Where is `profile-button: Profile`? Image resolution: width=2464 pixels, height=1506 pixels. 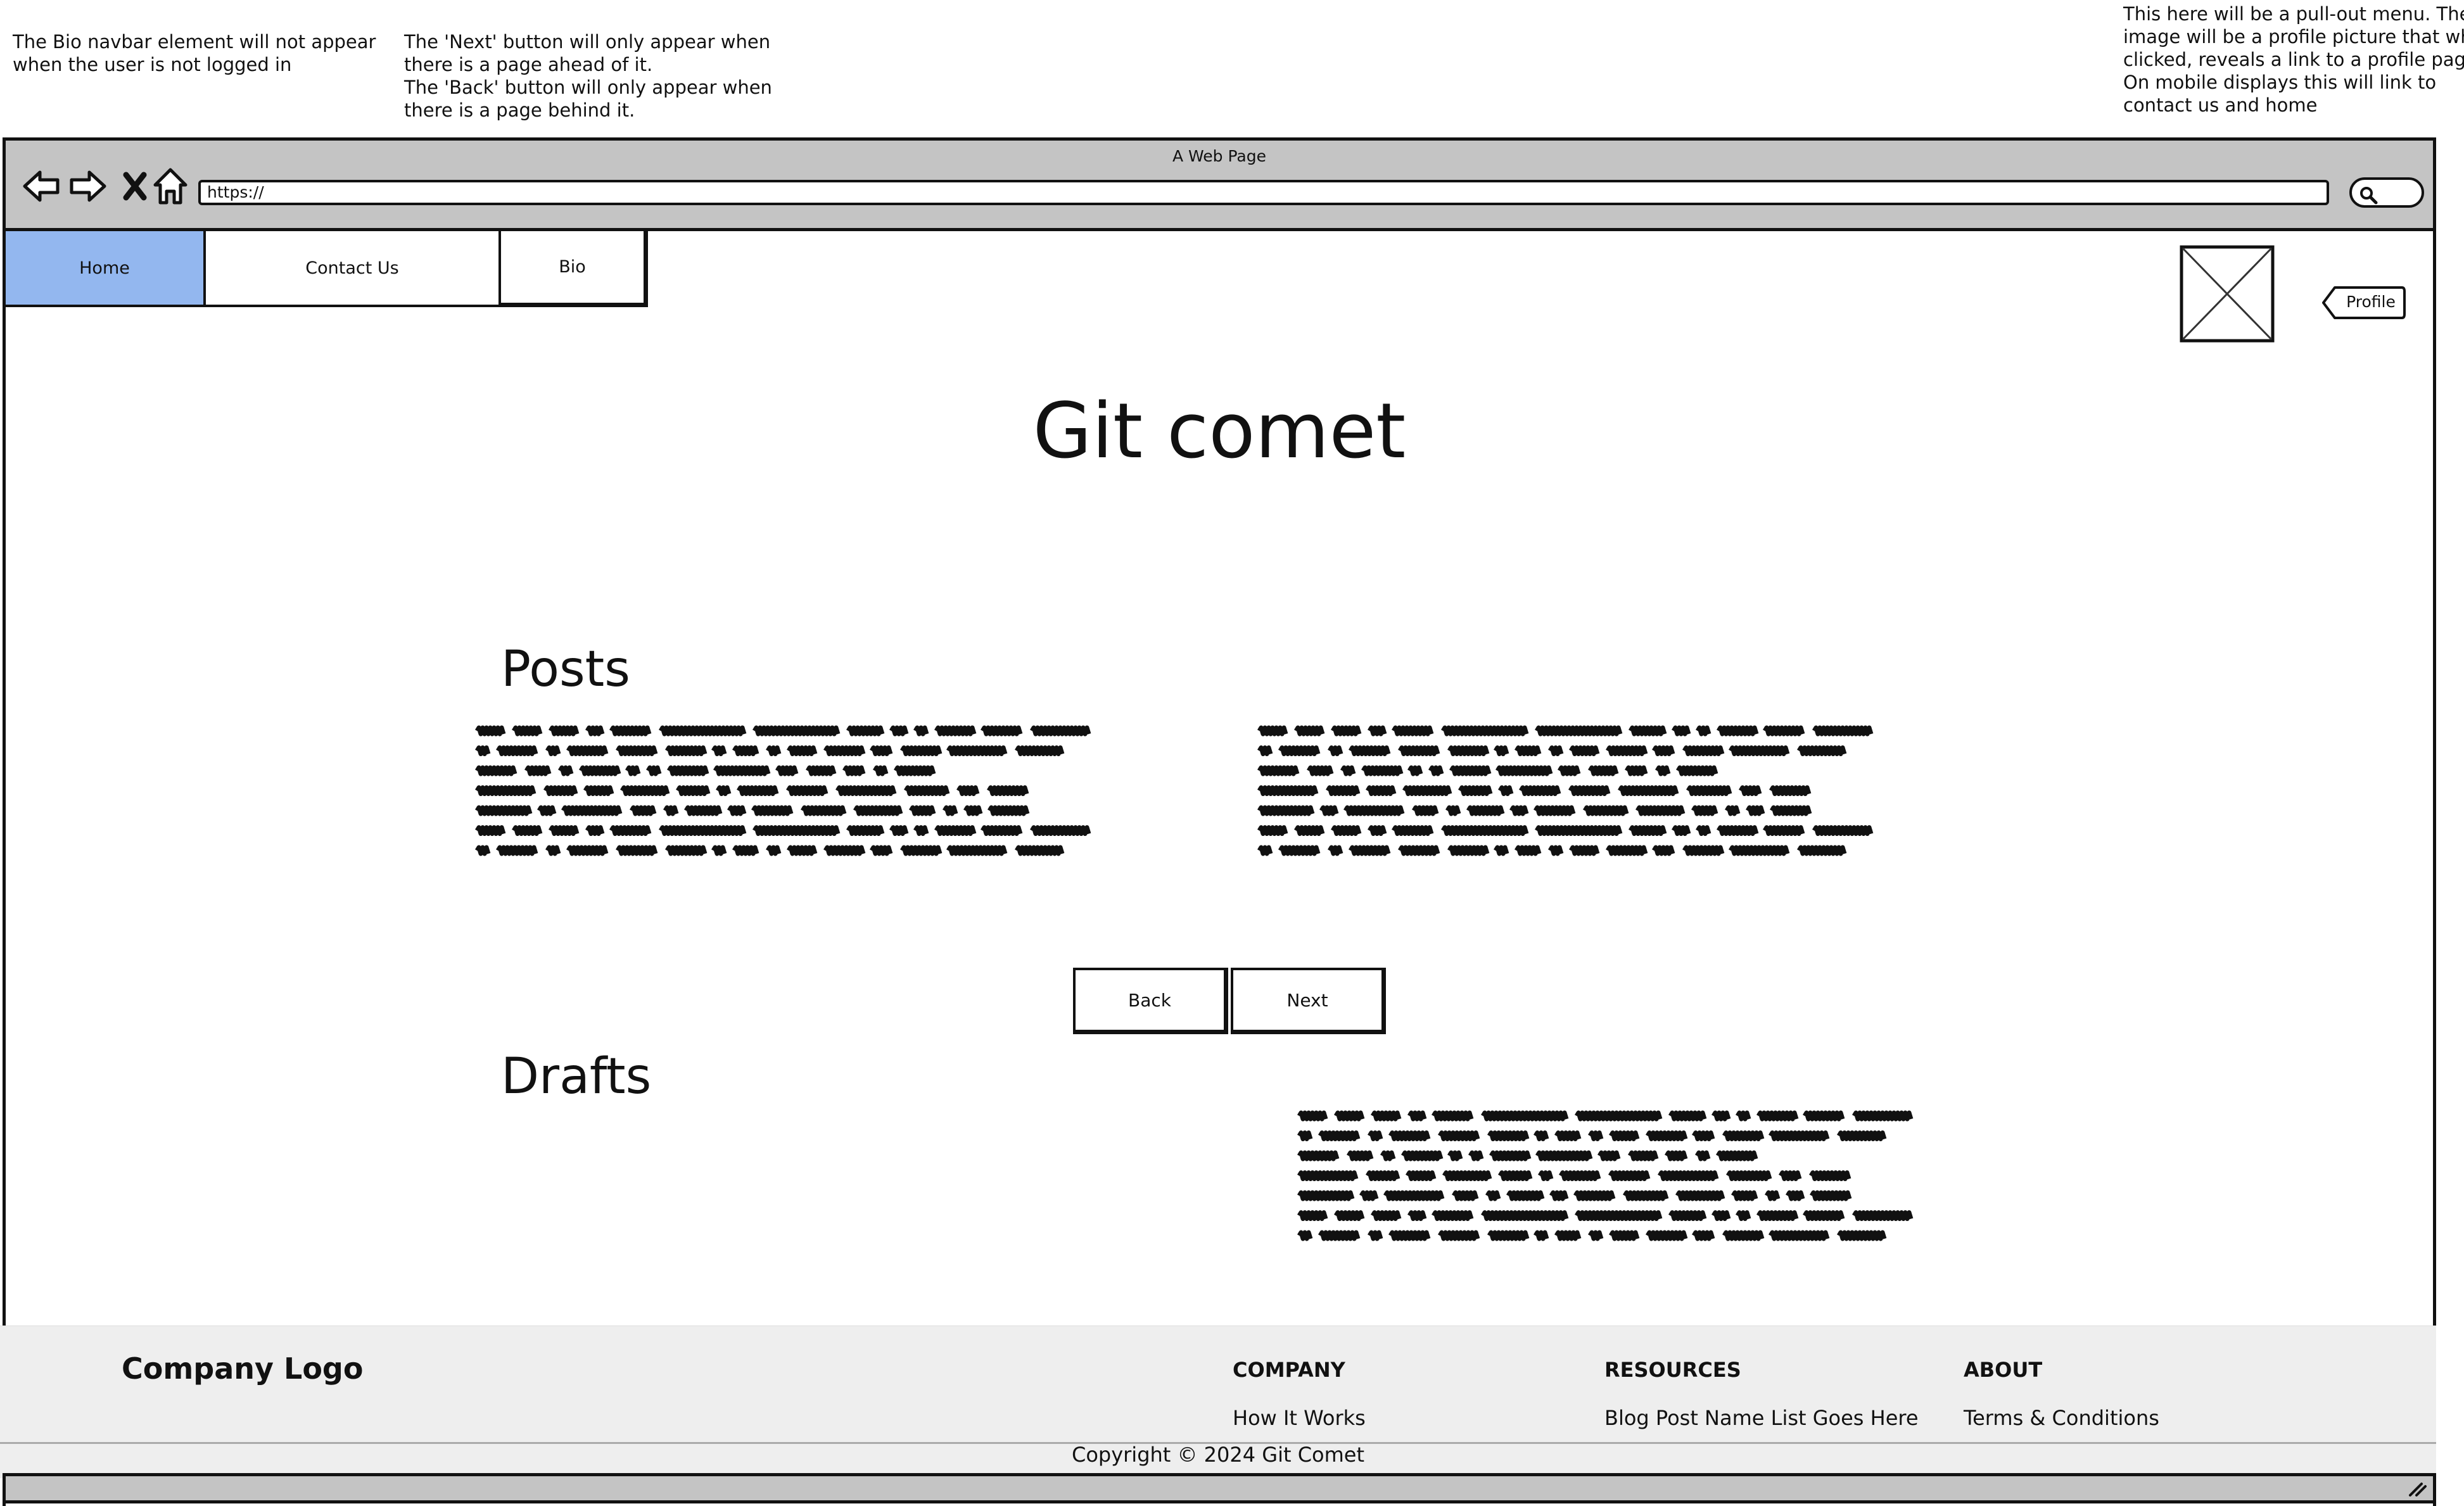
profile-button: Profile is located at coordinates (2371, 302).